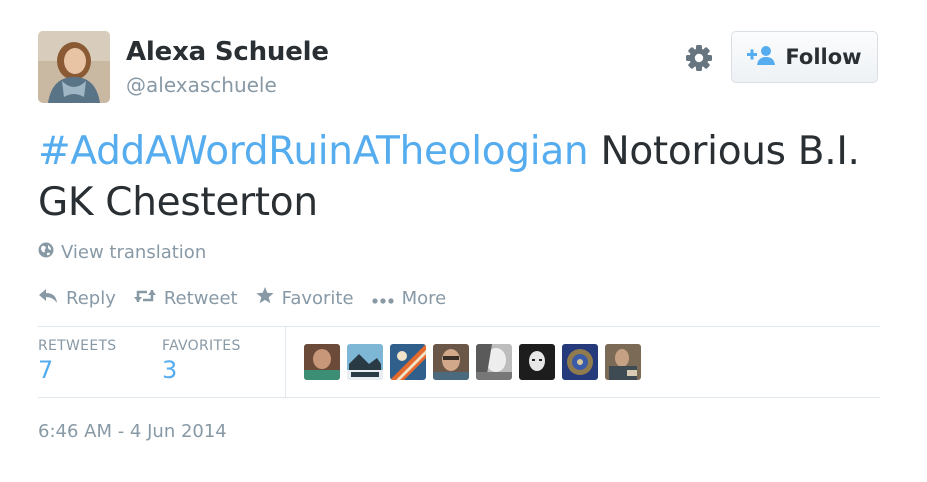 The height and width of the screenshot is (482, 927). Describe the element at coordinates (46, 370) in the screenshot. I see `retweets-count: 7` at that location.